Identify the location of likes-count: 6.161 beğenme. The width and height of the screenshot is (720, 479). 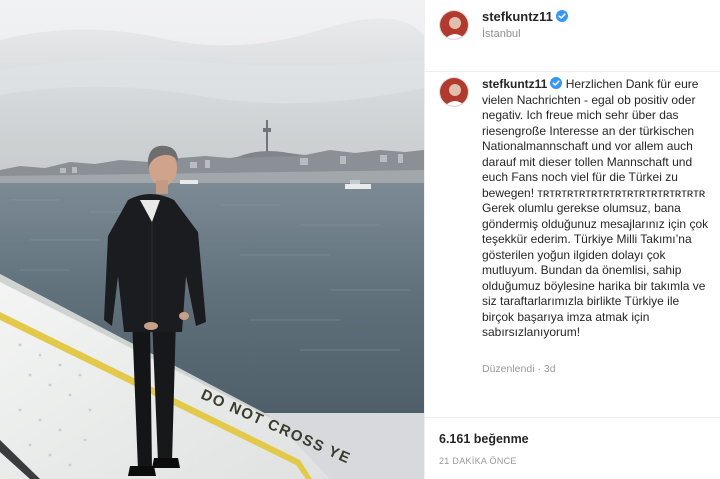
(484, 439).